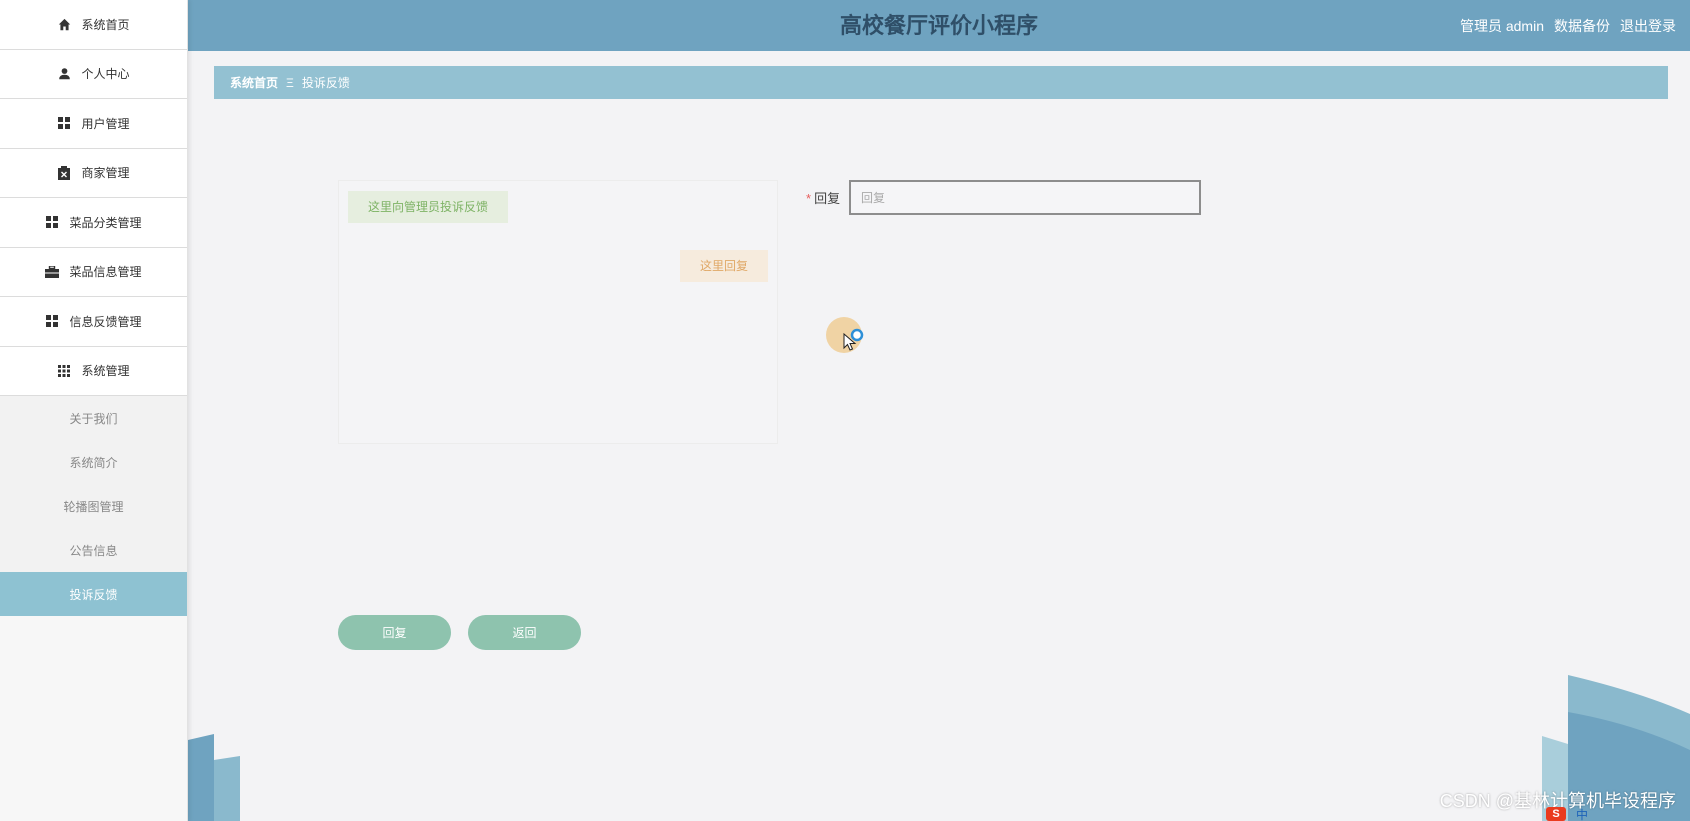 The width and height of the screenshot is (1690, 821). What do you see at coordinates (1025, 197) in the screenshot?
I see `reply-input` at bounding box center [1025, 197].